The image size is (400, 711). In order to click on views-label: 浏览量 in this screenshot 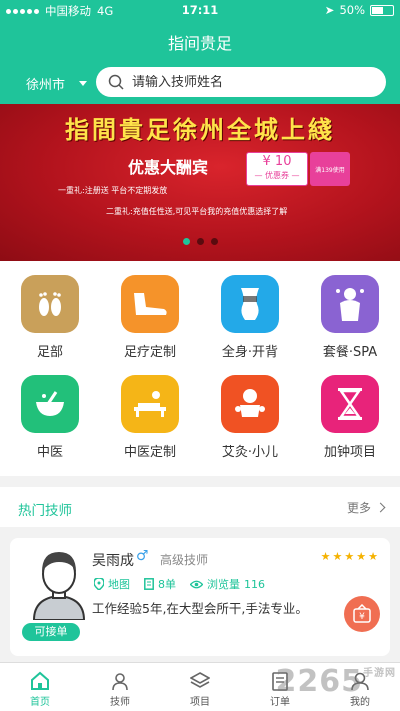, I will do `click(223, 584)`.